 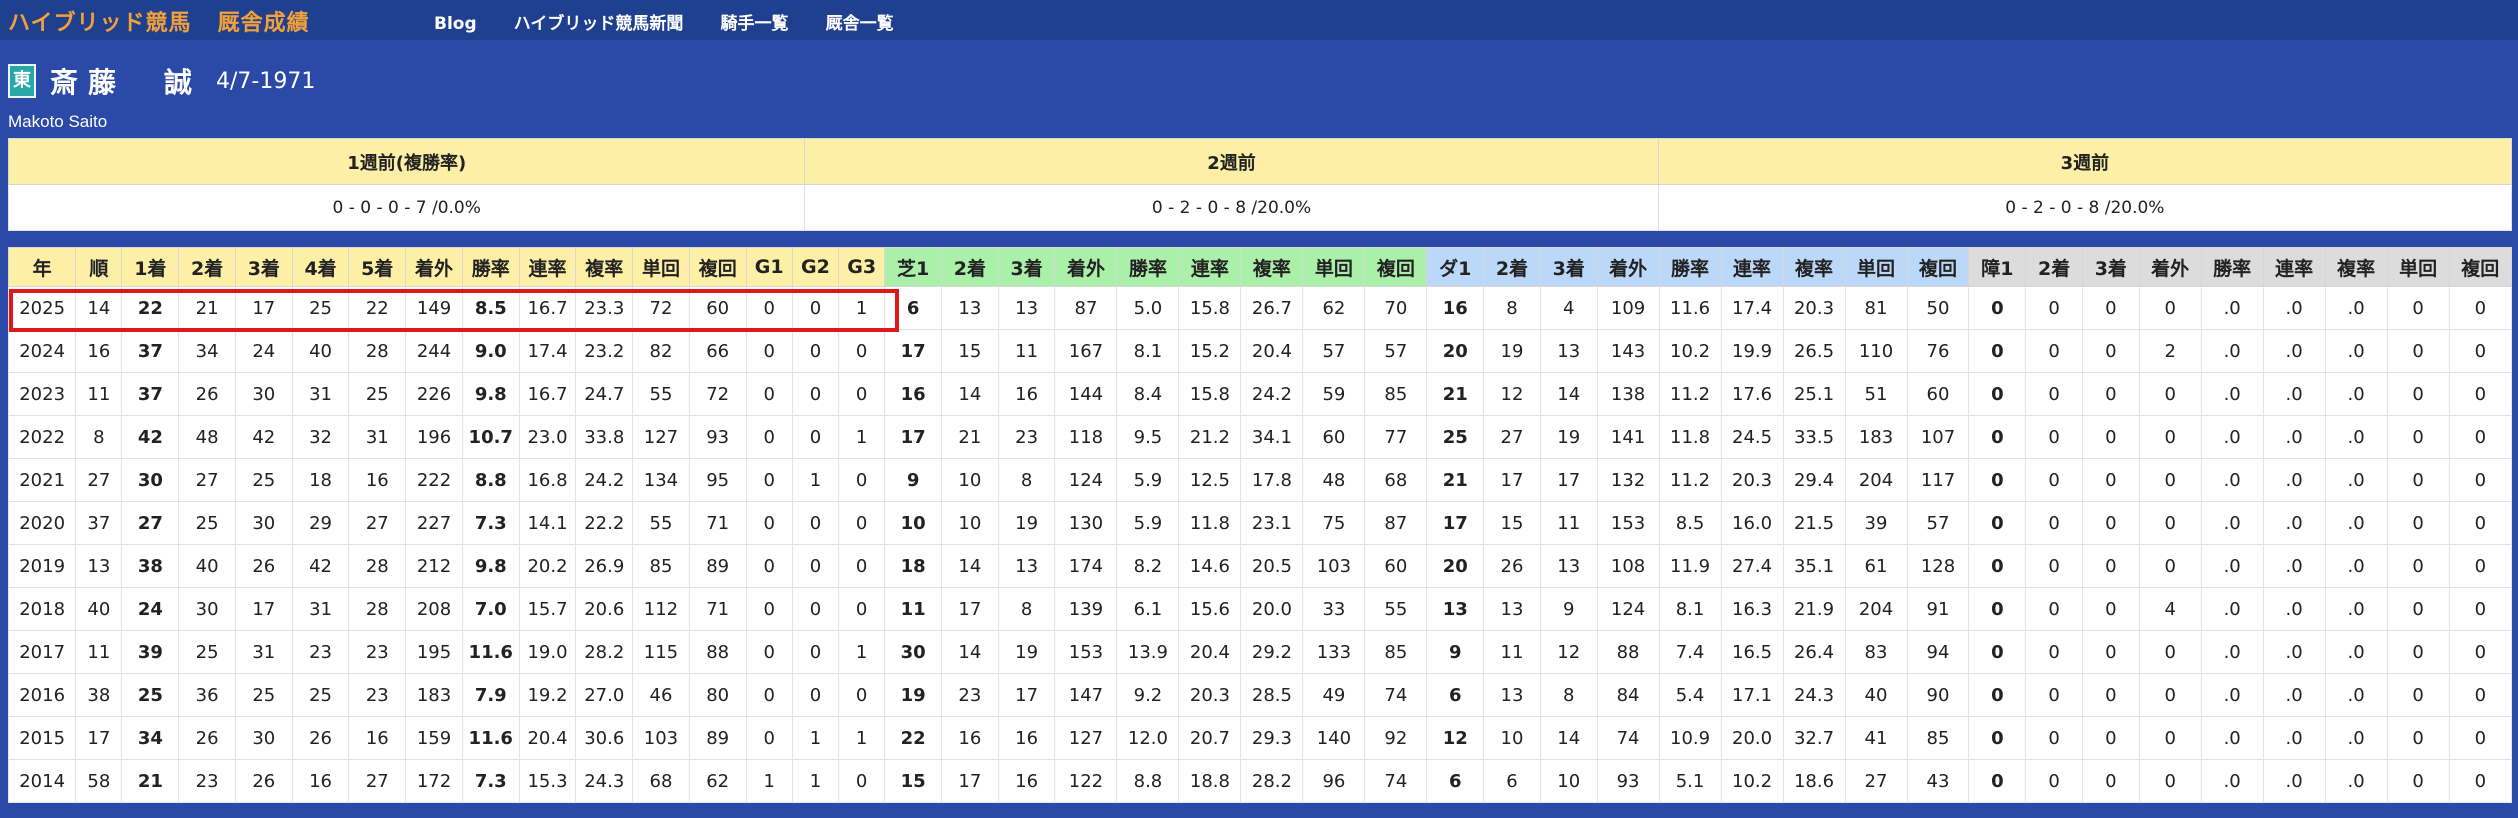 What do you see at coordinates (1628, 267) in the screenshot?
I see `stats-column-header: 着外` at bounding box center [1628, 267].